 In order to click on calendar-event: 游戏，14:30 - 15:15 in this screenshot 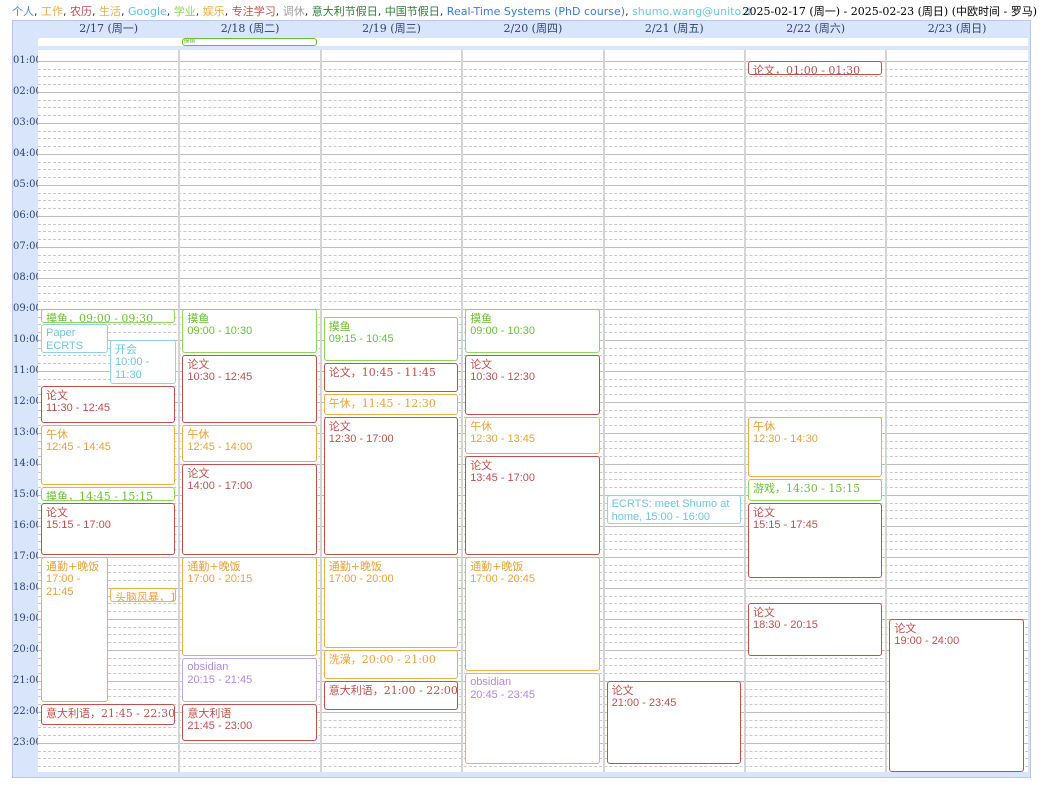, I will do `click(815, 490)`.